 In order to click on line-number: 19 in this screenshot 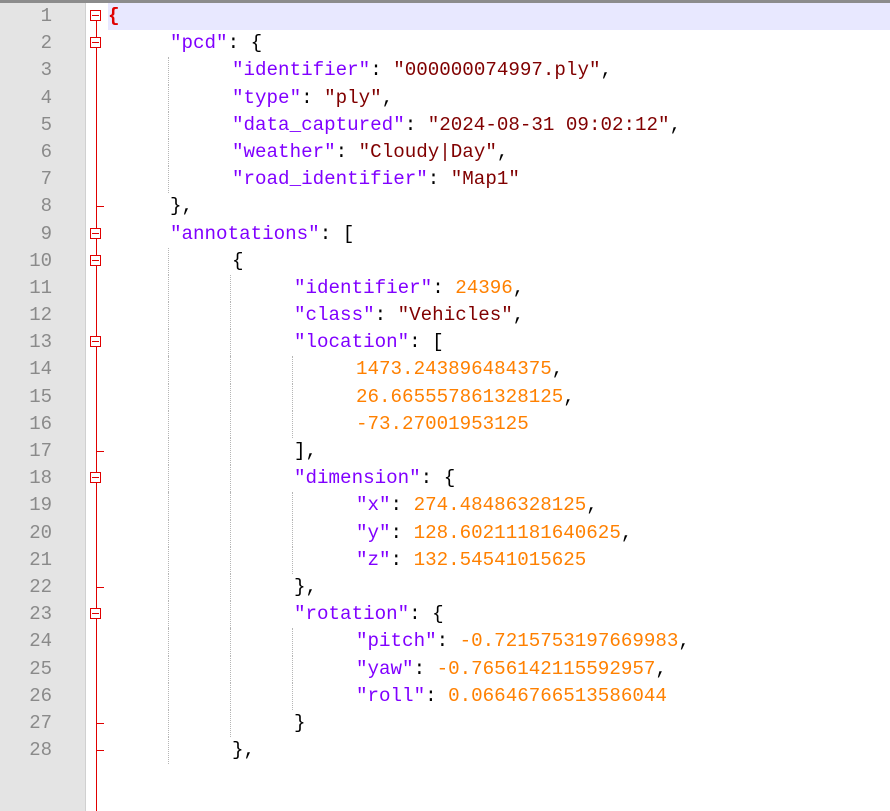, I will do `click(40, 505)`.